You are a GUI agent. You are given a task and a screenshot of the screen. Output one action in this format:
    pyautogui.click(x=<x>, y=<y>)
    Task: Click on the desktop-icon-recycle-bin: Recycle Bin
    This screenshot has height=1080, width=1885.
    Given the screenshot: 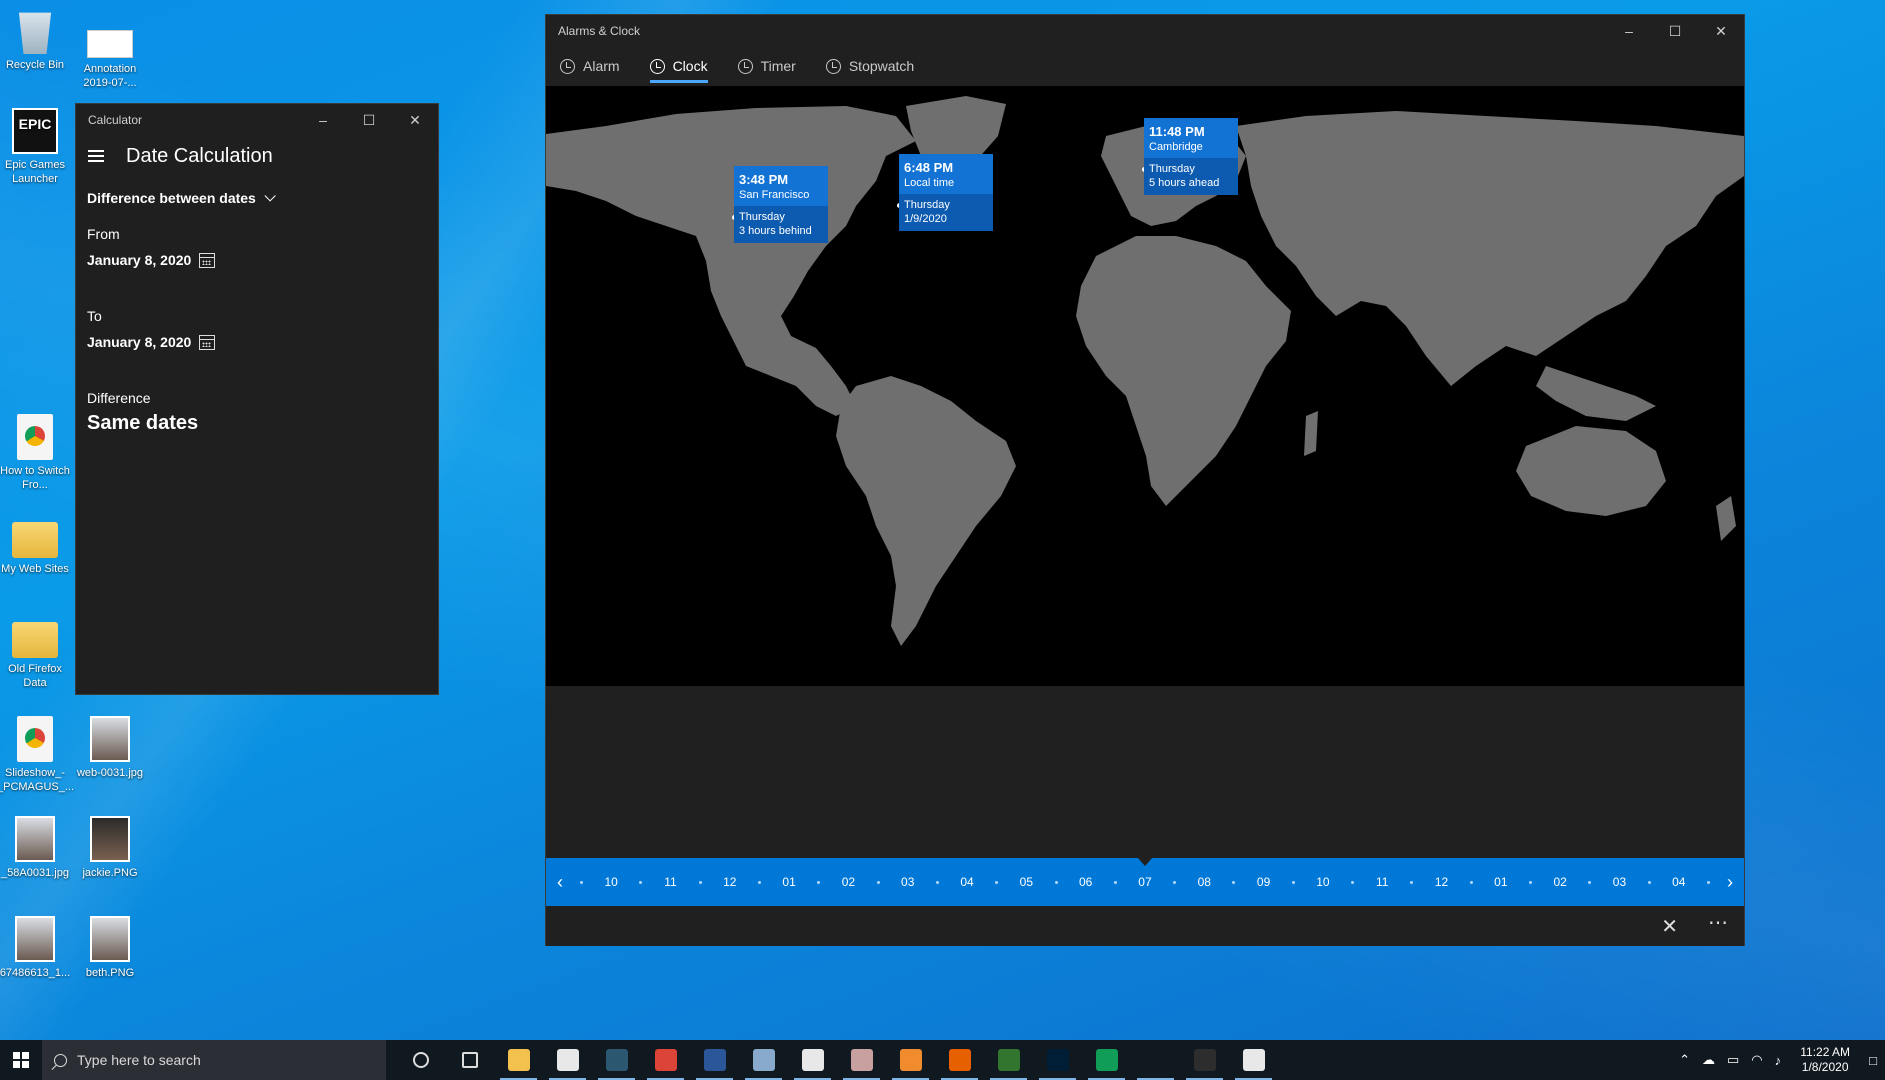 What is the action you would take?
    pyautogui.click(x=36, y=40)
    